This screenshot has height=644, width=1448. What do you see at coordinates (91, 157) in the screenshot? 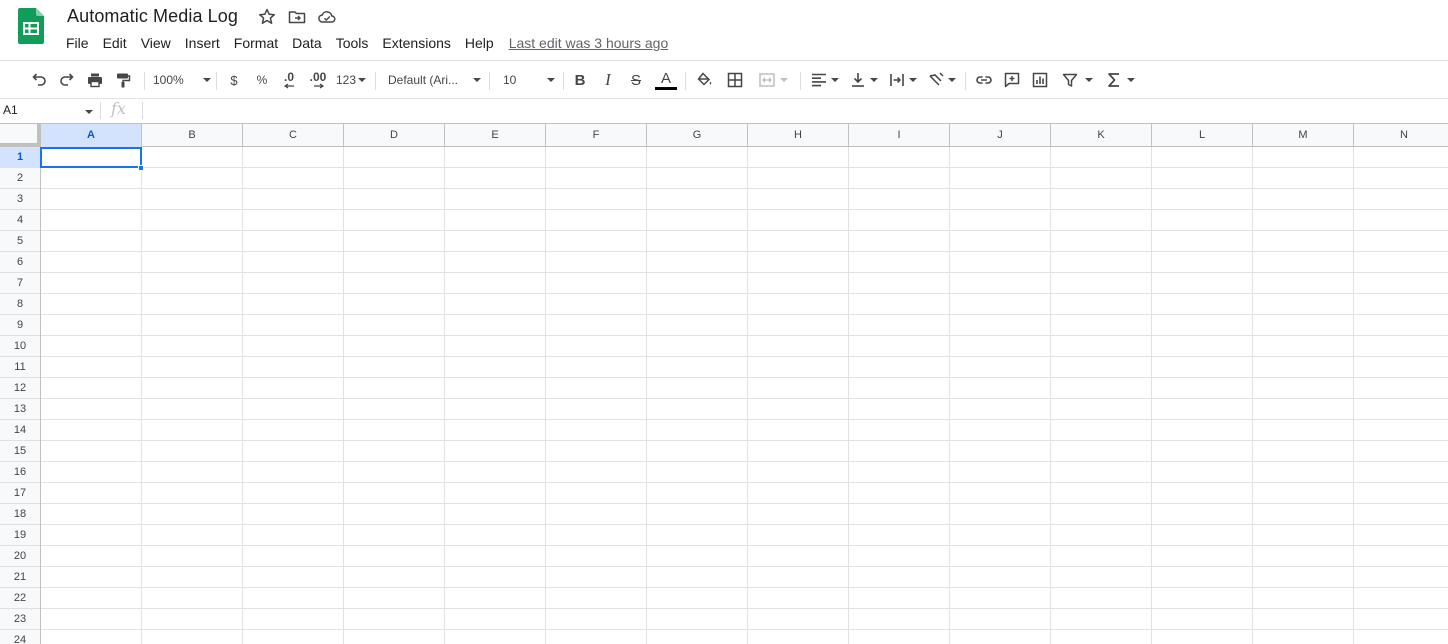
I see `selected-cell-a1` at bounding box center [91, 157].